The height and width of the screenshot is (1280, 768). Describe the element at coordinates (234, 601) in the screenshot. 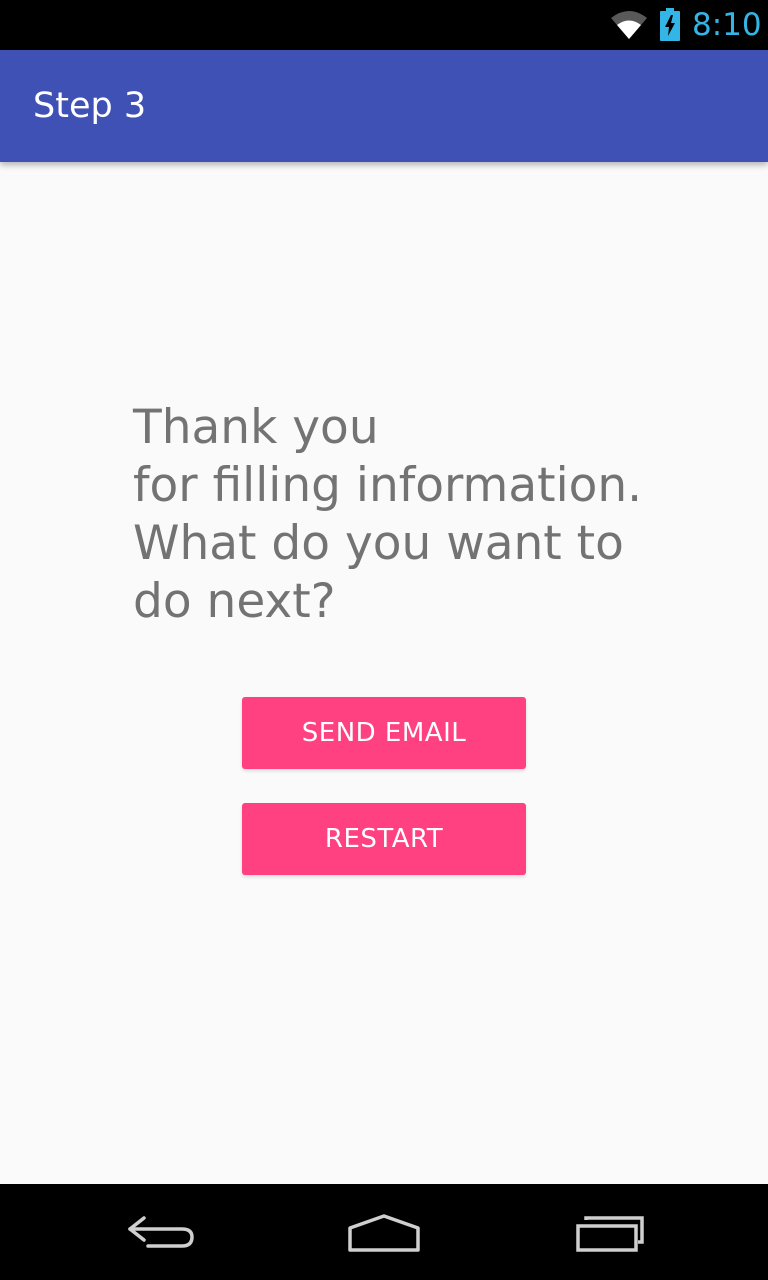

I see `message-line: do next?` at that location.